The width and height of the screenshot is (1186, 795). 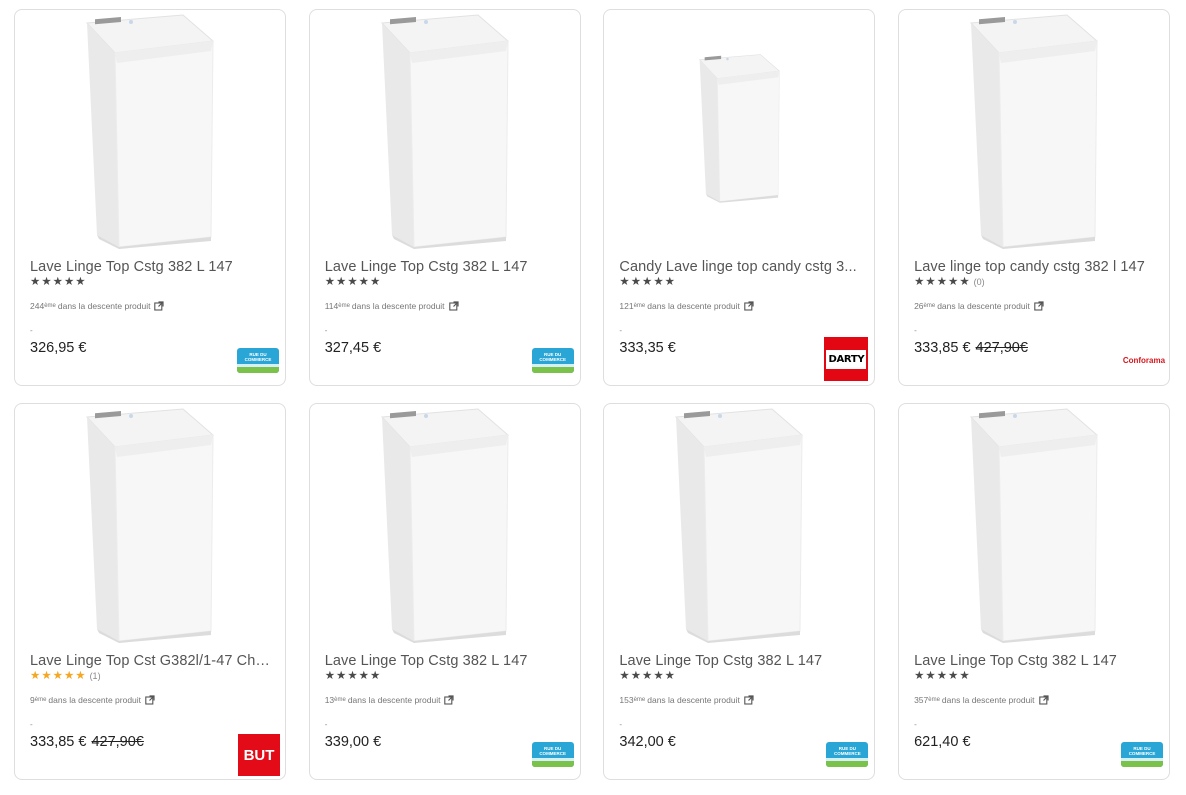 I want to click on product-price: 339,00 €, so click(x=353, y=742).